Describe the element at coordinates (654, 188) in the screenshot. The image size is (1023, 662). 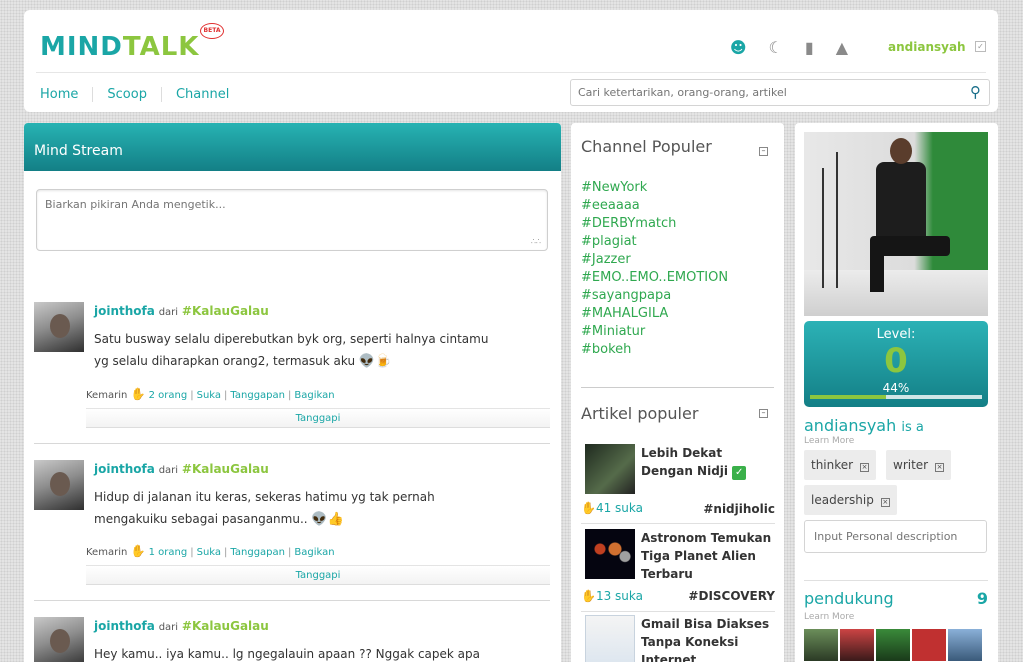
I see `channel-link: #NewYork` at that location.